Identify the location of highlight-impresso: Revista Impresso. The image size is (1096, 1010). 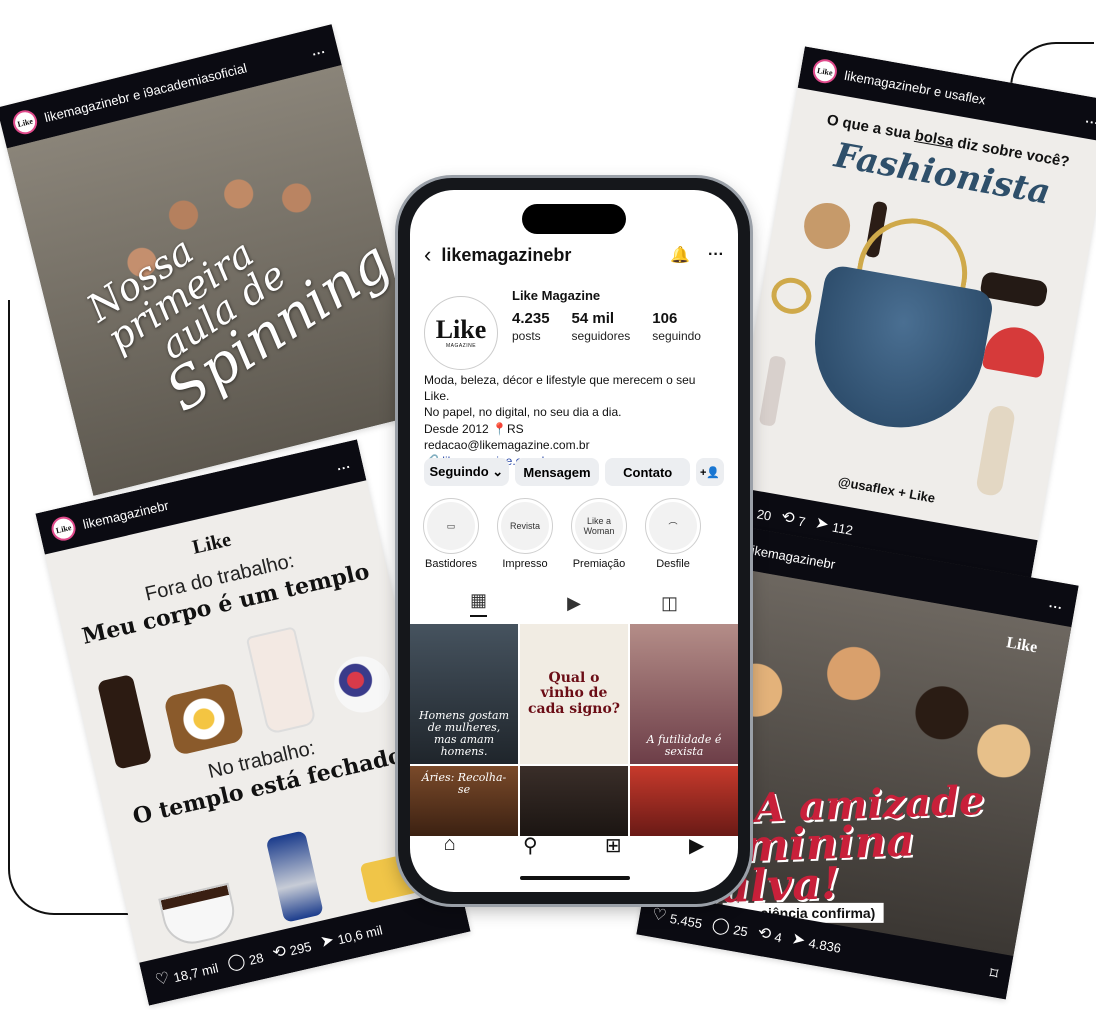
(525, 534).